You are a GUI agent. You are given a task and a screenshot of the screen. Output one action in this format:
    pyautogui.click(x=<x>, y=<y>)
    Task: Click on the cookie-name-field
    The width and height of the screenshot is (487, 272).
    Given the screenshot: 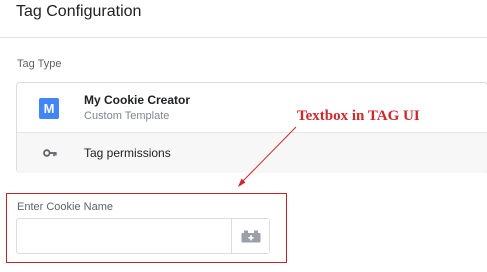 What is the action you would take?
    pyautogui.click(x=143, y=236)
    